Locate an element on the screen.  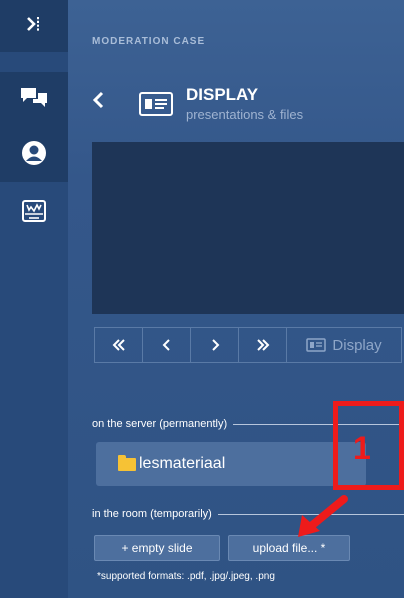
sidebar-toggle-button is located at coordinates (34, 26).